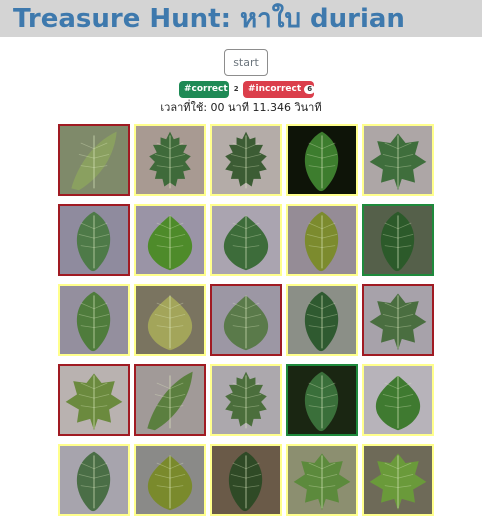 The image size is (482, 523). Describe the element at coordinates (275, 89) in the screenshot. I see `incorrect-badge-label: #incorrect` at that location.